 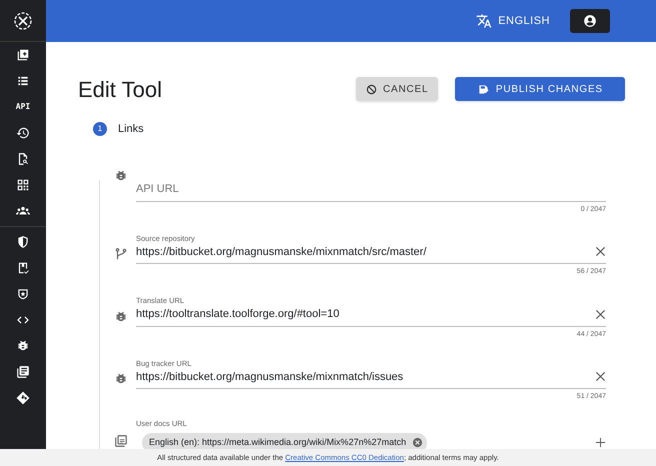 What do you see at coordinates (270, 377) in the screenshot?
I see `field-value: https://bitbucket.org/magnusmanske/mixnmatch/issues` at bounding box center [270, 377].